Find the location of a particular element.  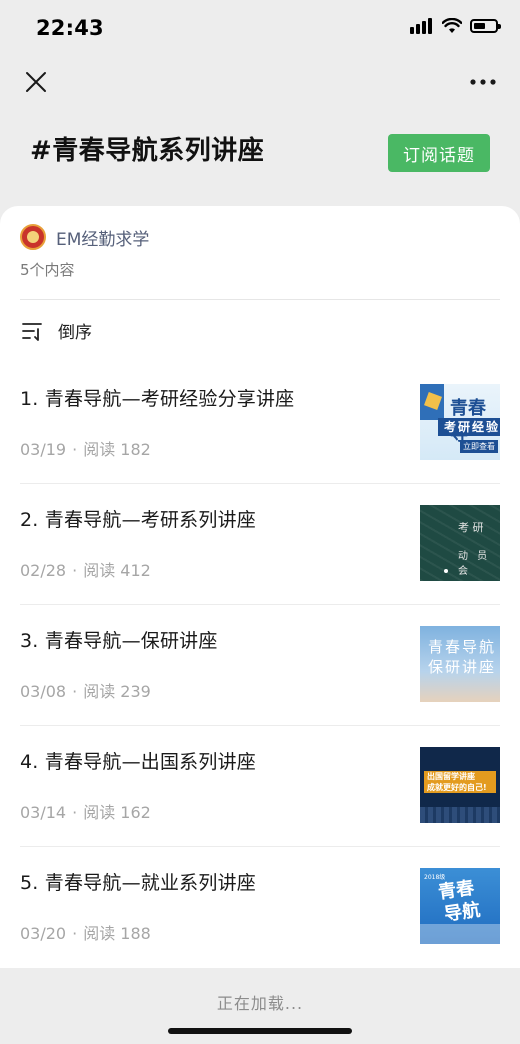

article-date: 03/14 is located at coordinates (43, 812).